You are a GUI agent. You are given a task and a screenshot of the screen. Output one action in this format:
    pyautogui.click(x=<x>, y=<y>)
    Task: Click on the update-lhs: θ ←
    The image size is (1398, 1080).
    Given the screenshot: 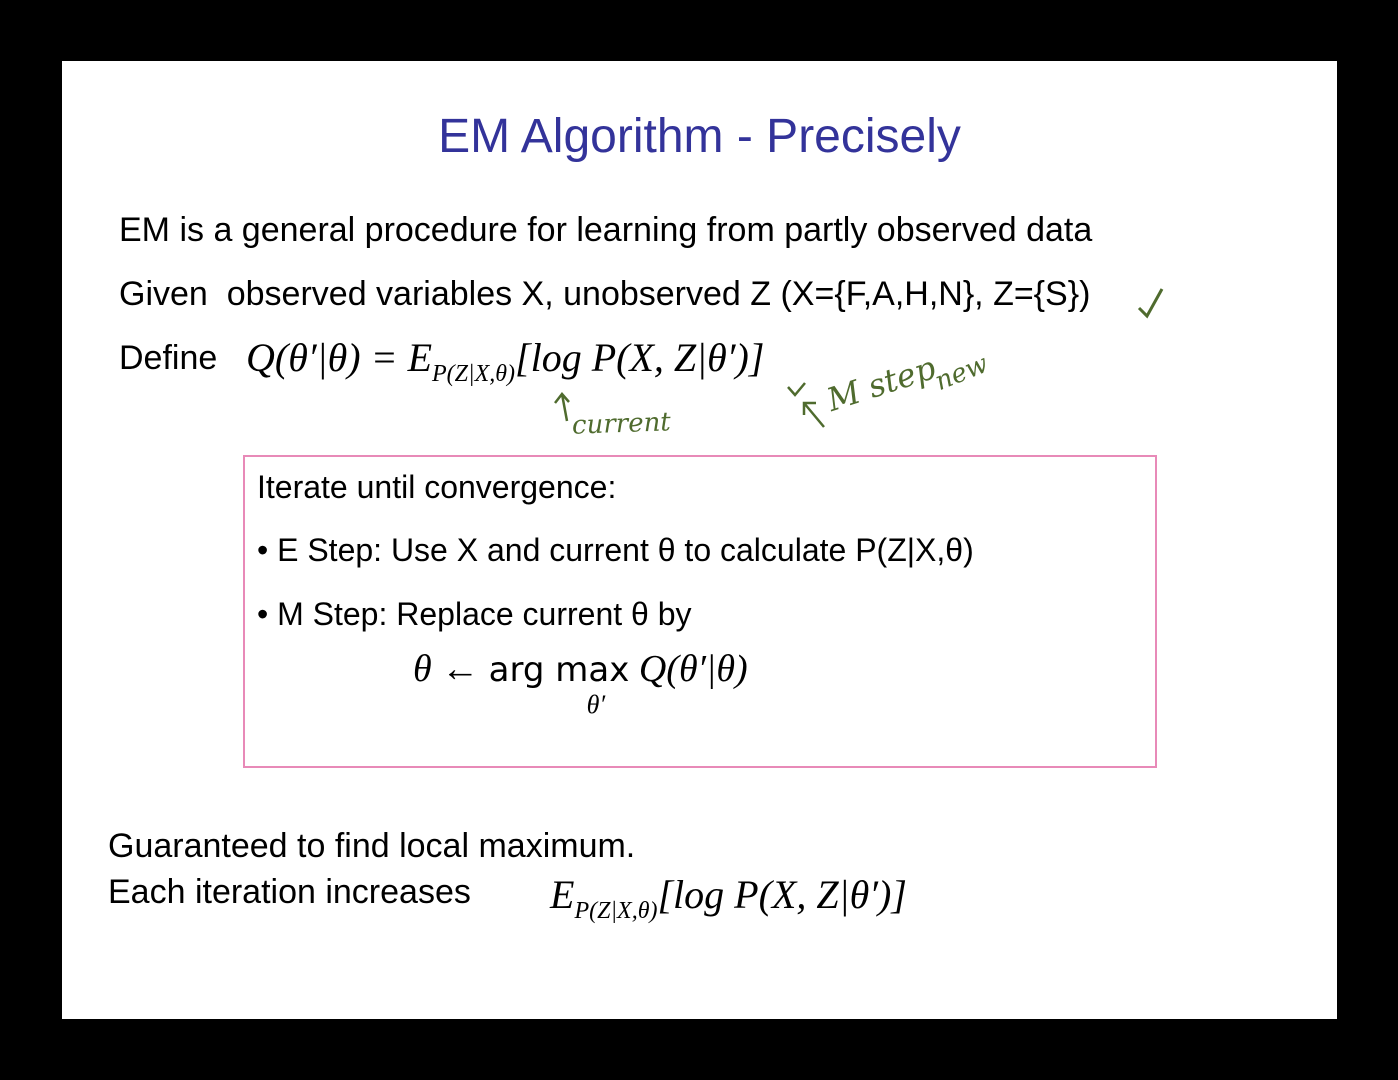 What is the action you would take?
    pyautogui.click(x=451, y=669)
    